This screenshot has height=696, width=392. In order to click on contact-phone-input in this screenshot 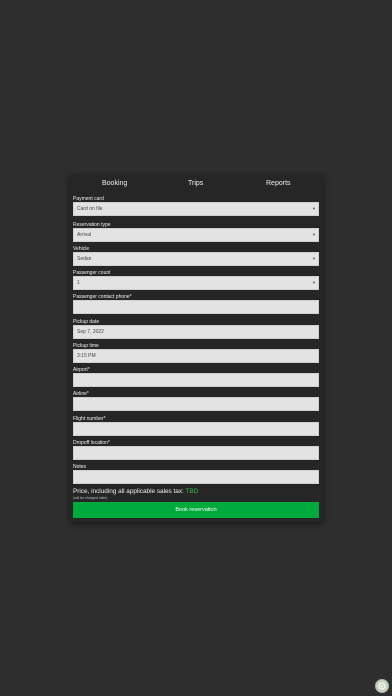, I will do `click(196, 307)`.